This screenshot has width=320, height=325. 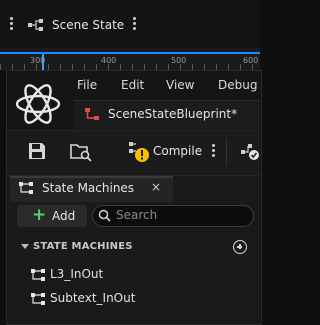 What do you see at coordinates (77, 274) in the screenshot?
I see `list-item-label: L3_InOut` at bounding box center [77, 274].